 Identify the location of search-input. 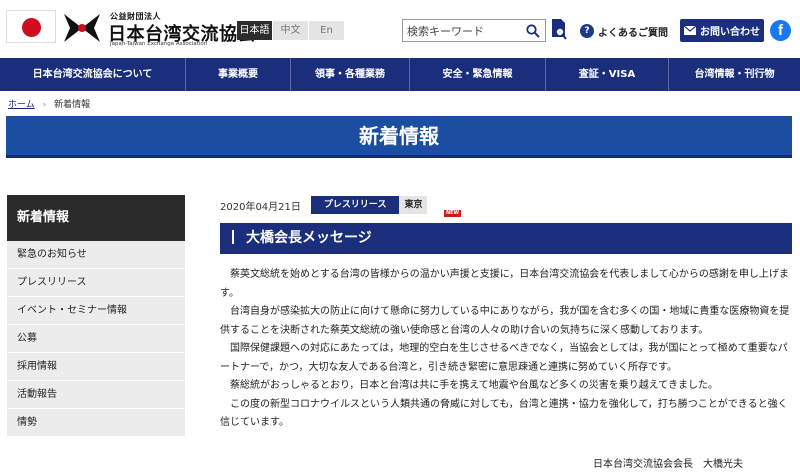
(463, 31).